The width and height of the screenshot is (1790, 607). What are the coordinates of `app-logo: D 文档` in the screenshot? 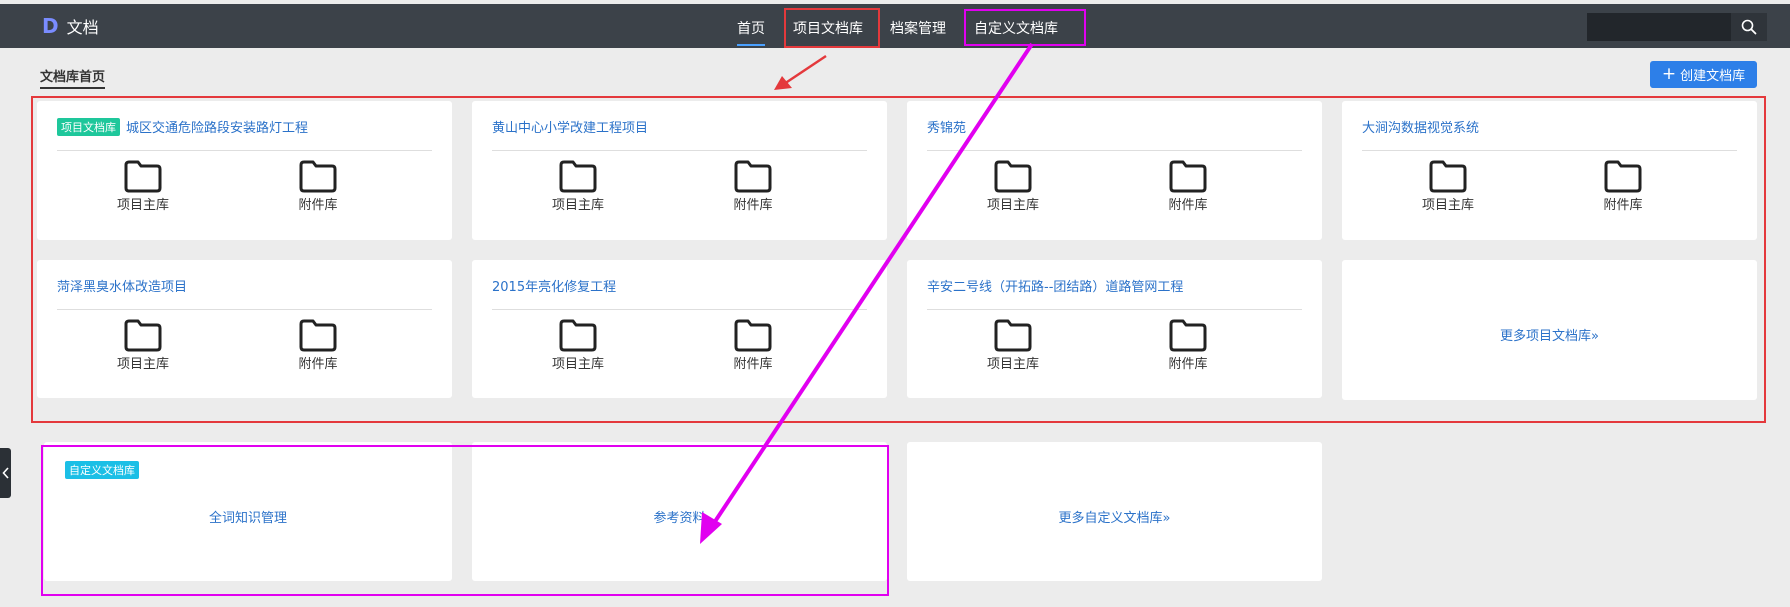 It's located at (70, 26).